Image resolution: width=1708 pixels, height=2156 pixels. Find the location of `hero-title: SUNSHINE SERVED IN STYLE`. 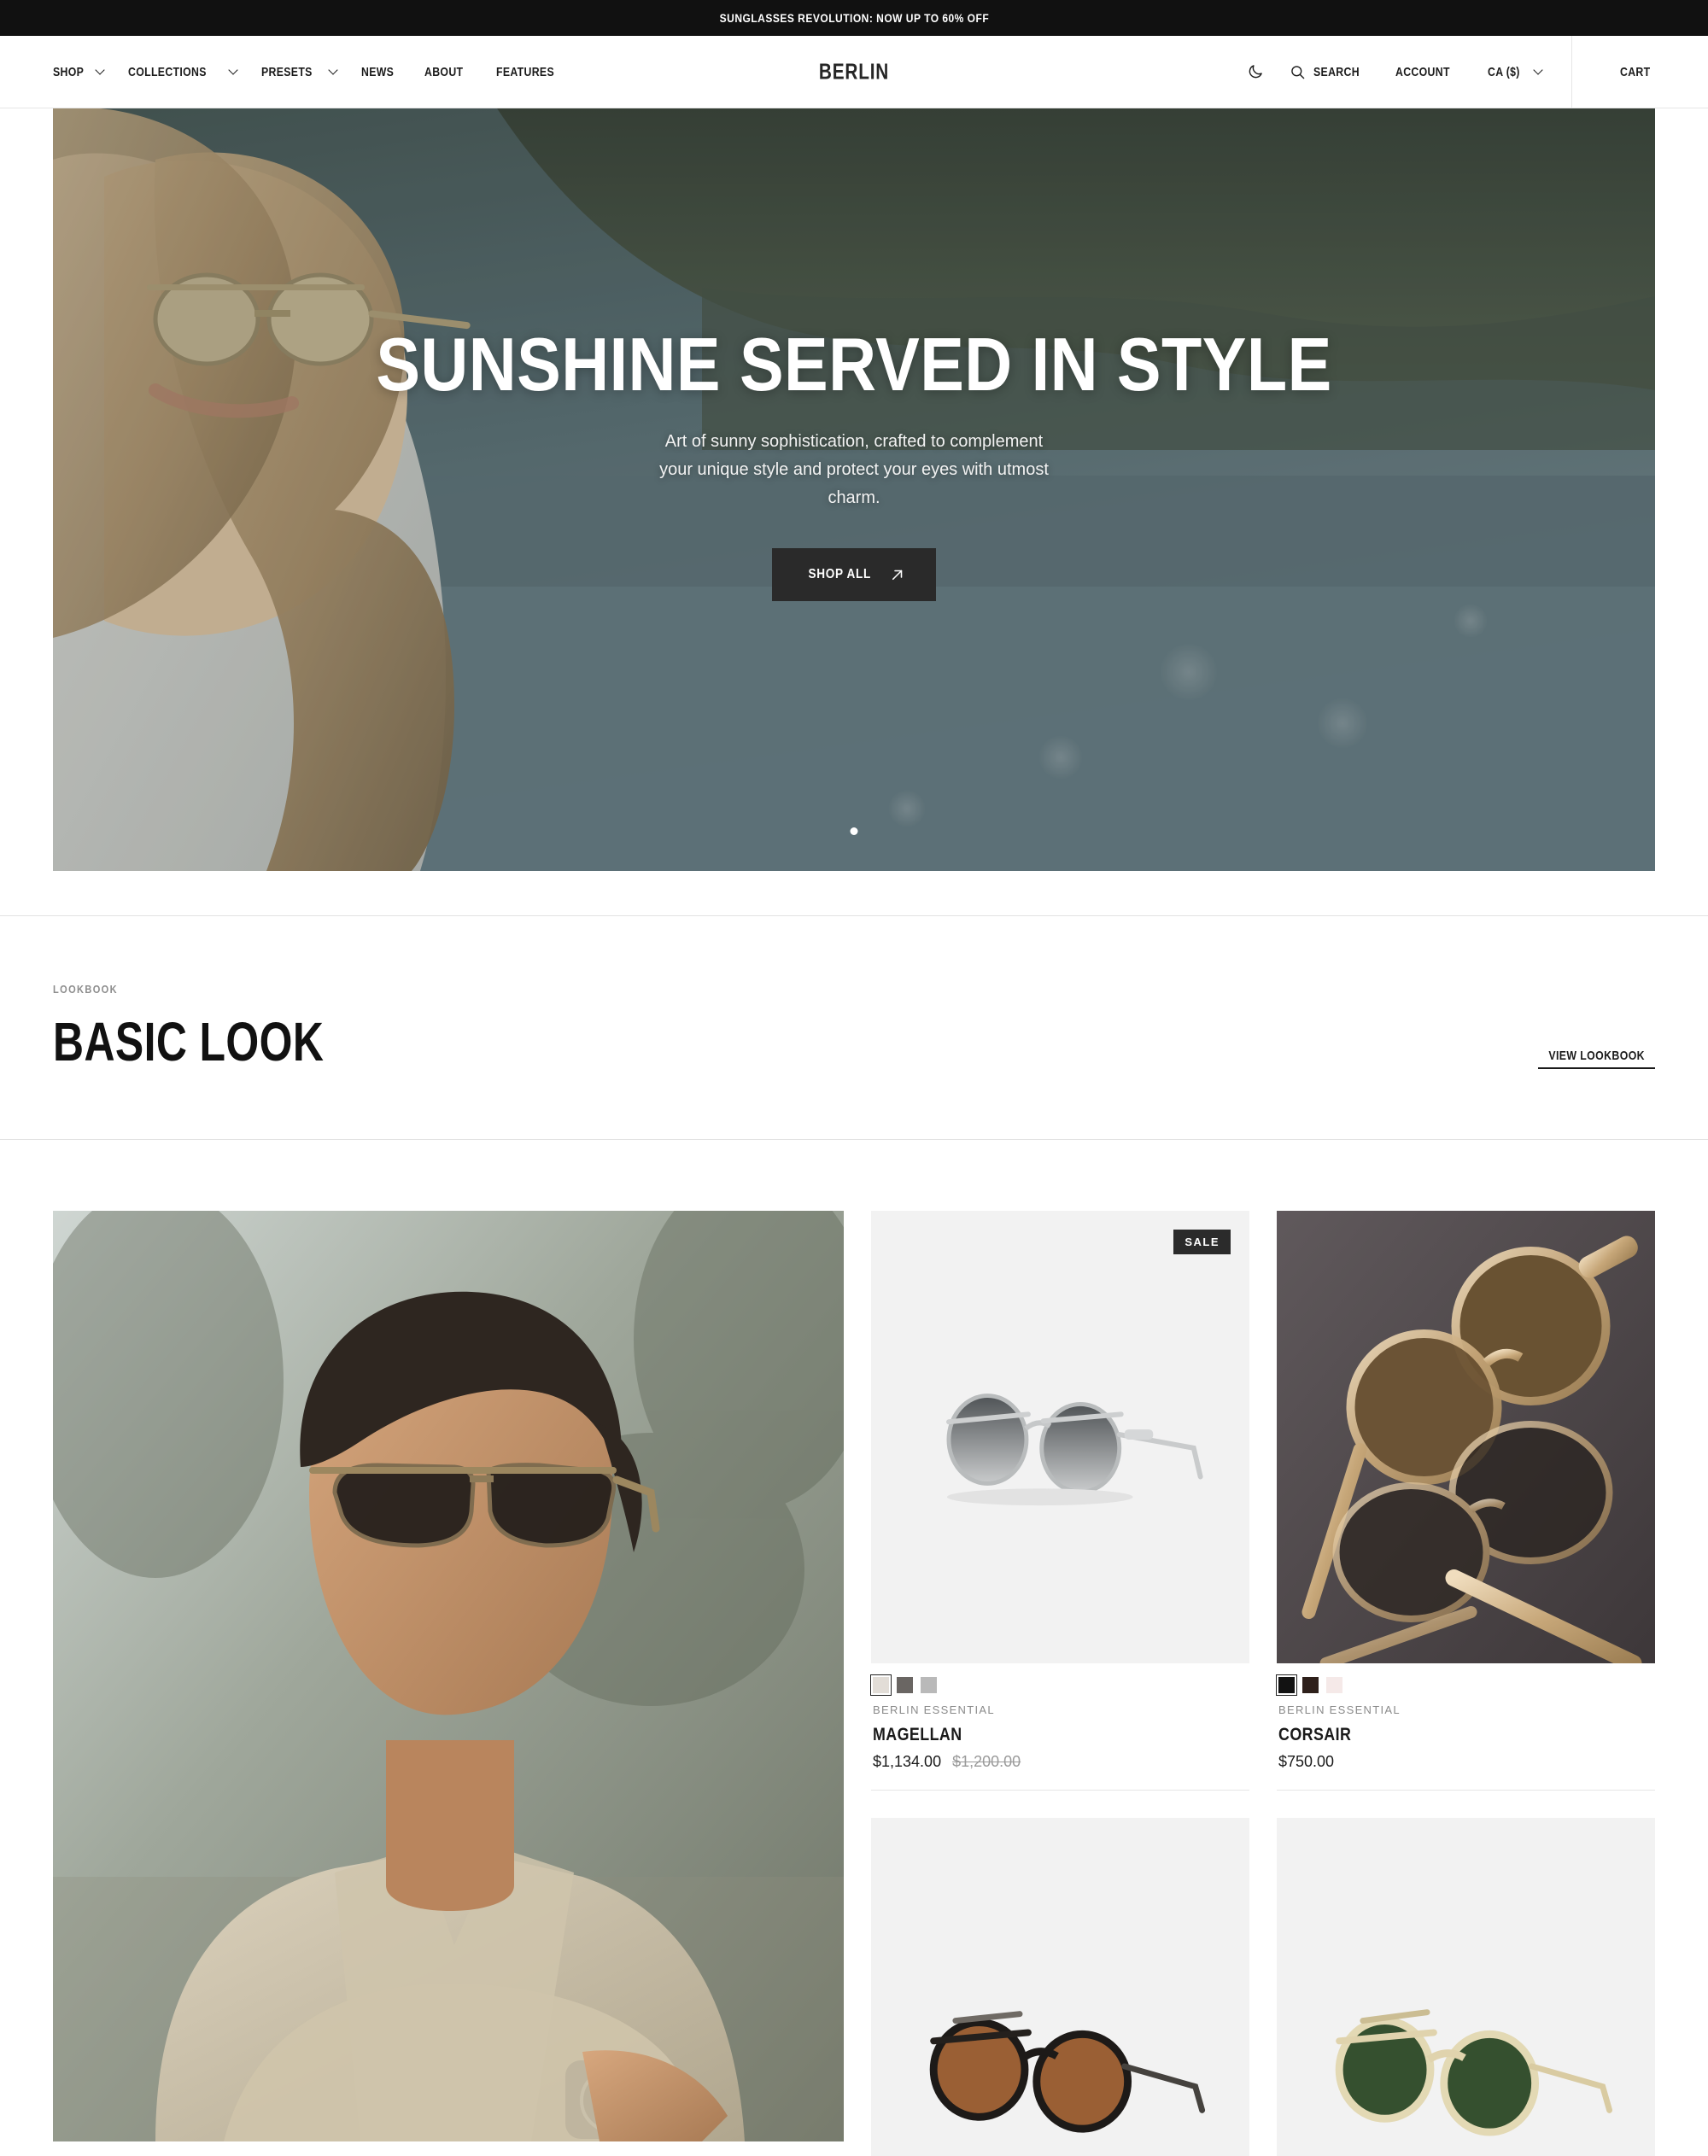

hero-title: SUNSHINE SERVED IN STYLE is located at coordinates (854, 364).